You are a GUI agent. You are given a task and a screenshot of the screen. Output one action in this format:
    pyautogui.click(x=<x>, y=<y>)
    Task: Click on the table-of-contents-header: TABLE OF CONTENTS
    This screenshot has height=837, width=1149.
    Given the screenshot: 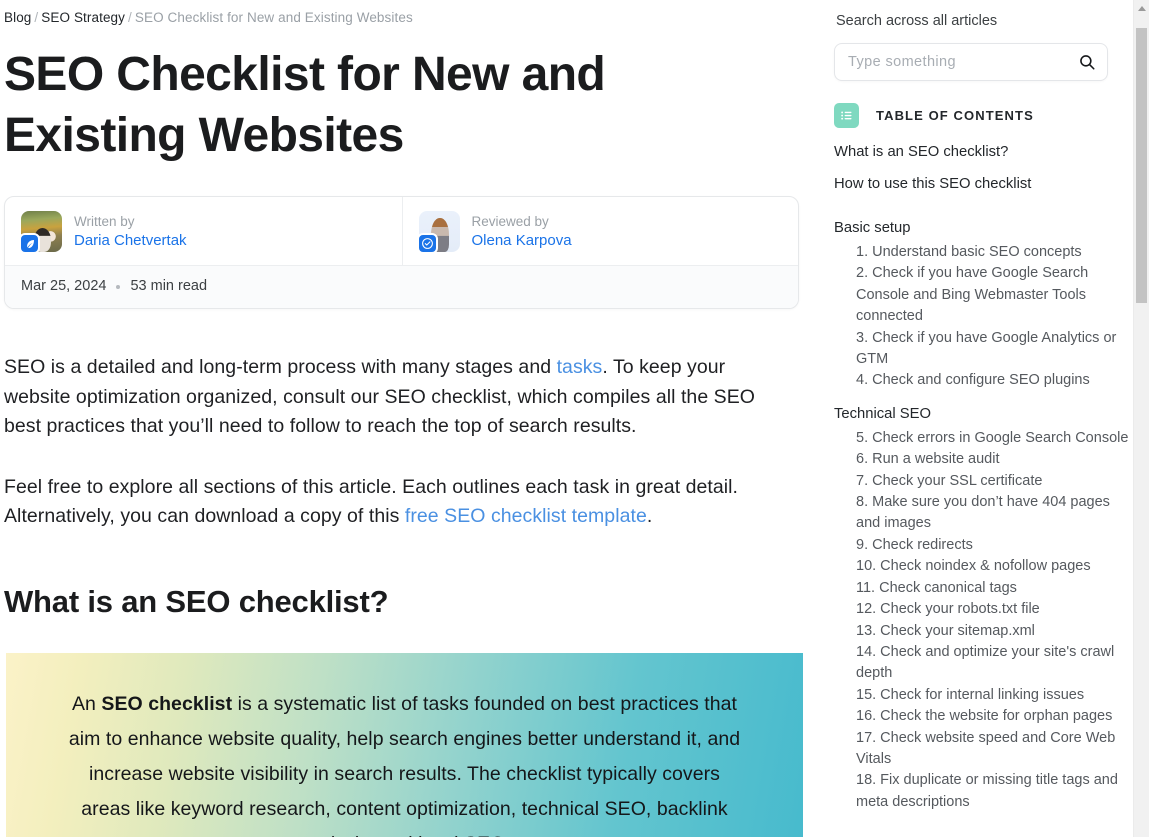 What is the action you would take?
    pyautogui.click(x=981, y=115)
    